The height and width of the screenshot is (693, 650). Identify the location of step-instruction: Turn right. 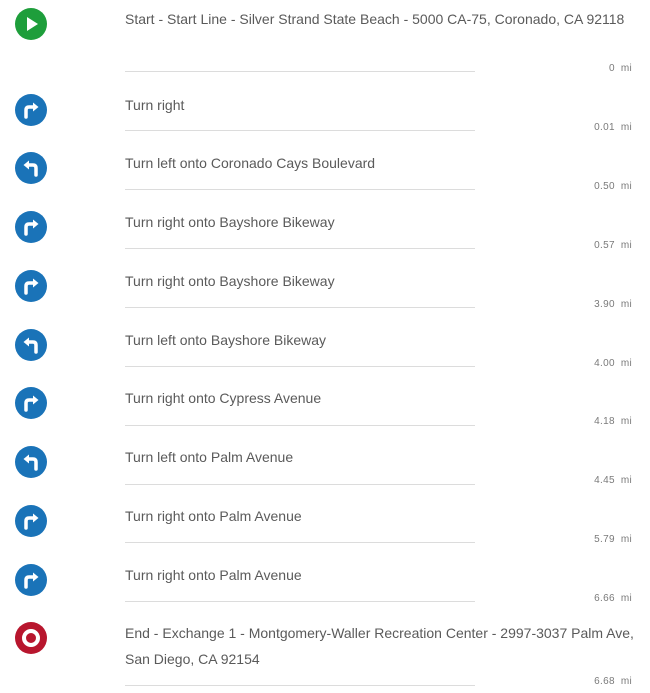
(155, 105).